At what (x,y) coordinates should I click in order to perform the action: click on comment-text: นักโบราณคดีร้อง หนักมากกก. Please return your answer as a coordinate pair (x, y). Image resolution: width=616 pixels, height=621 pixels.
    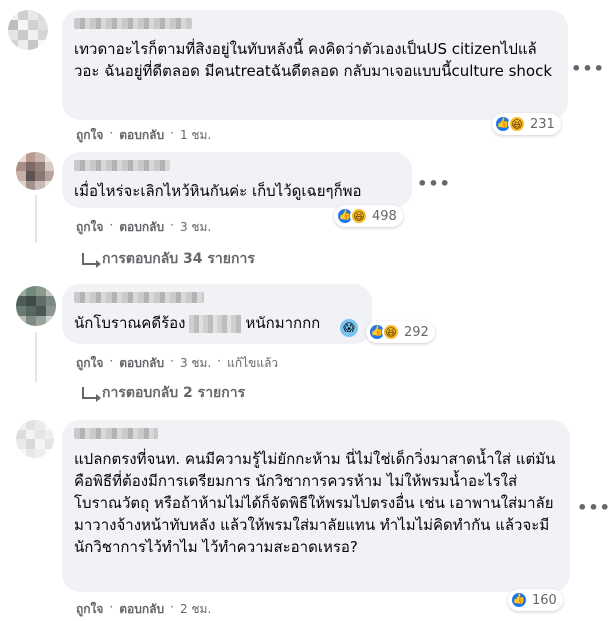
    Looking at the image, I should click on (217, 323).